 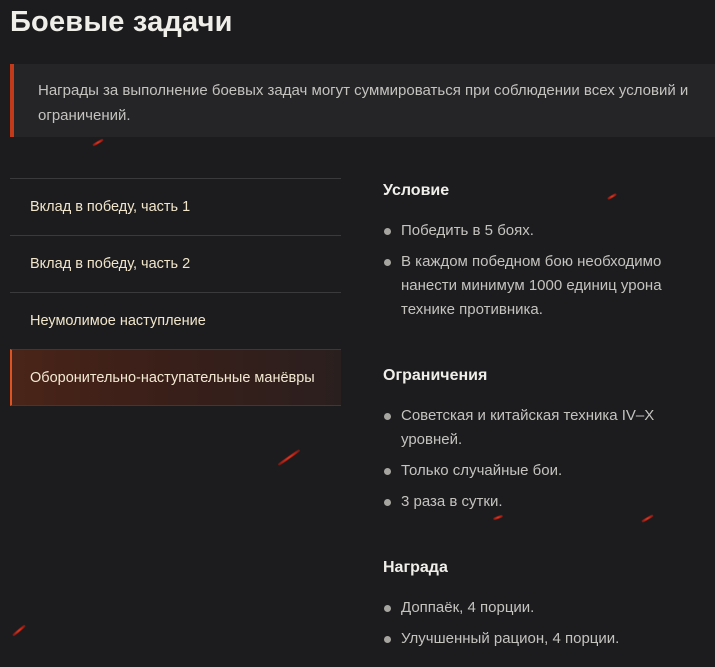 I want to click on list-item: Только случайные бои., so click(x=543, y=471).